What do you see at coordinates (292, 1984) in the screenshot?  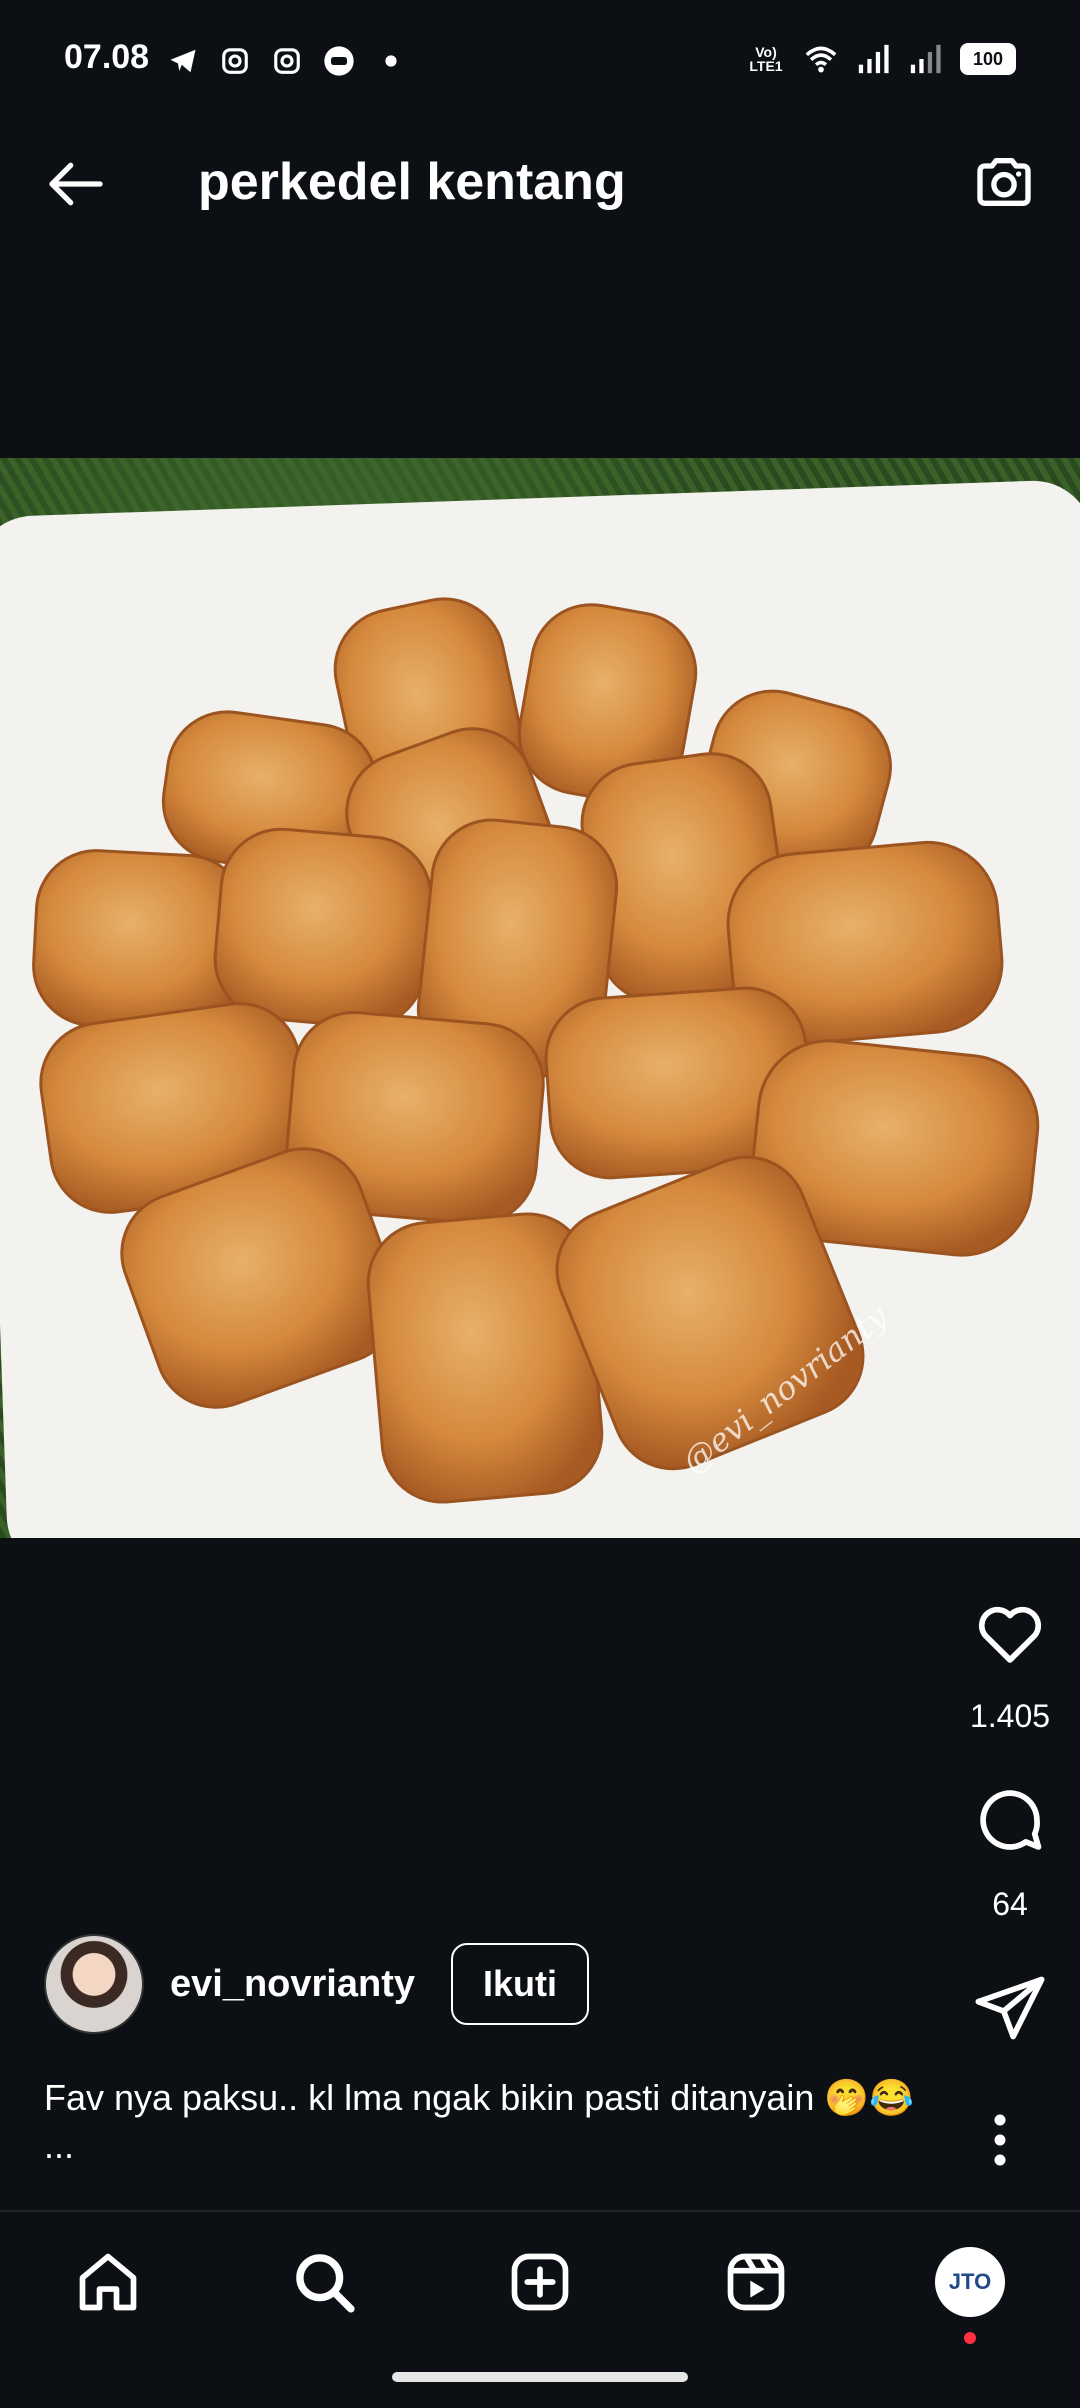 I see `username: evi_novrianty` at bounding box center [292, 1984].